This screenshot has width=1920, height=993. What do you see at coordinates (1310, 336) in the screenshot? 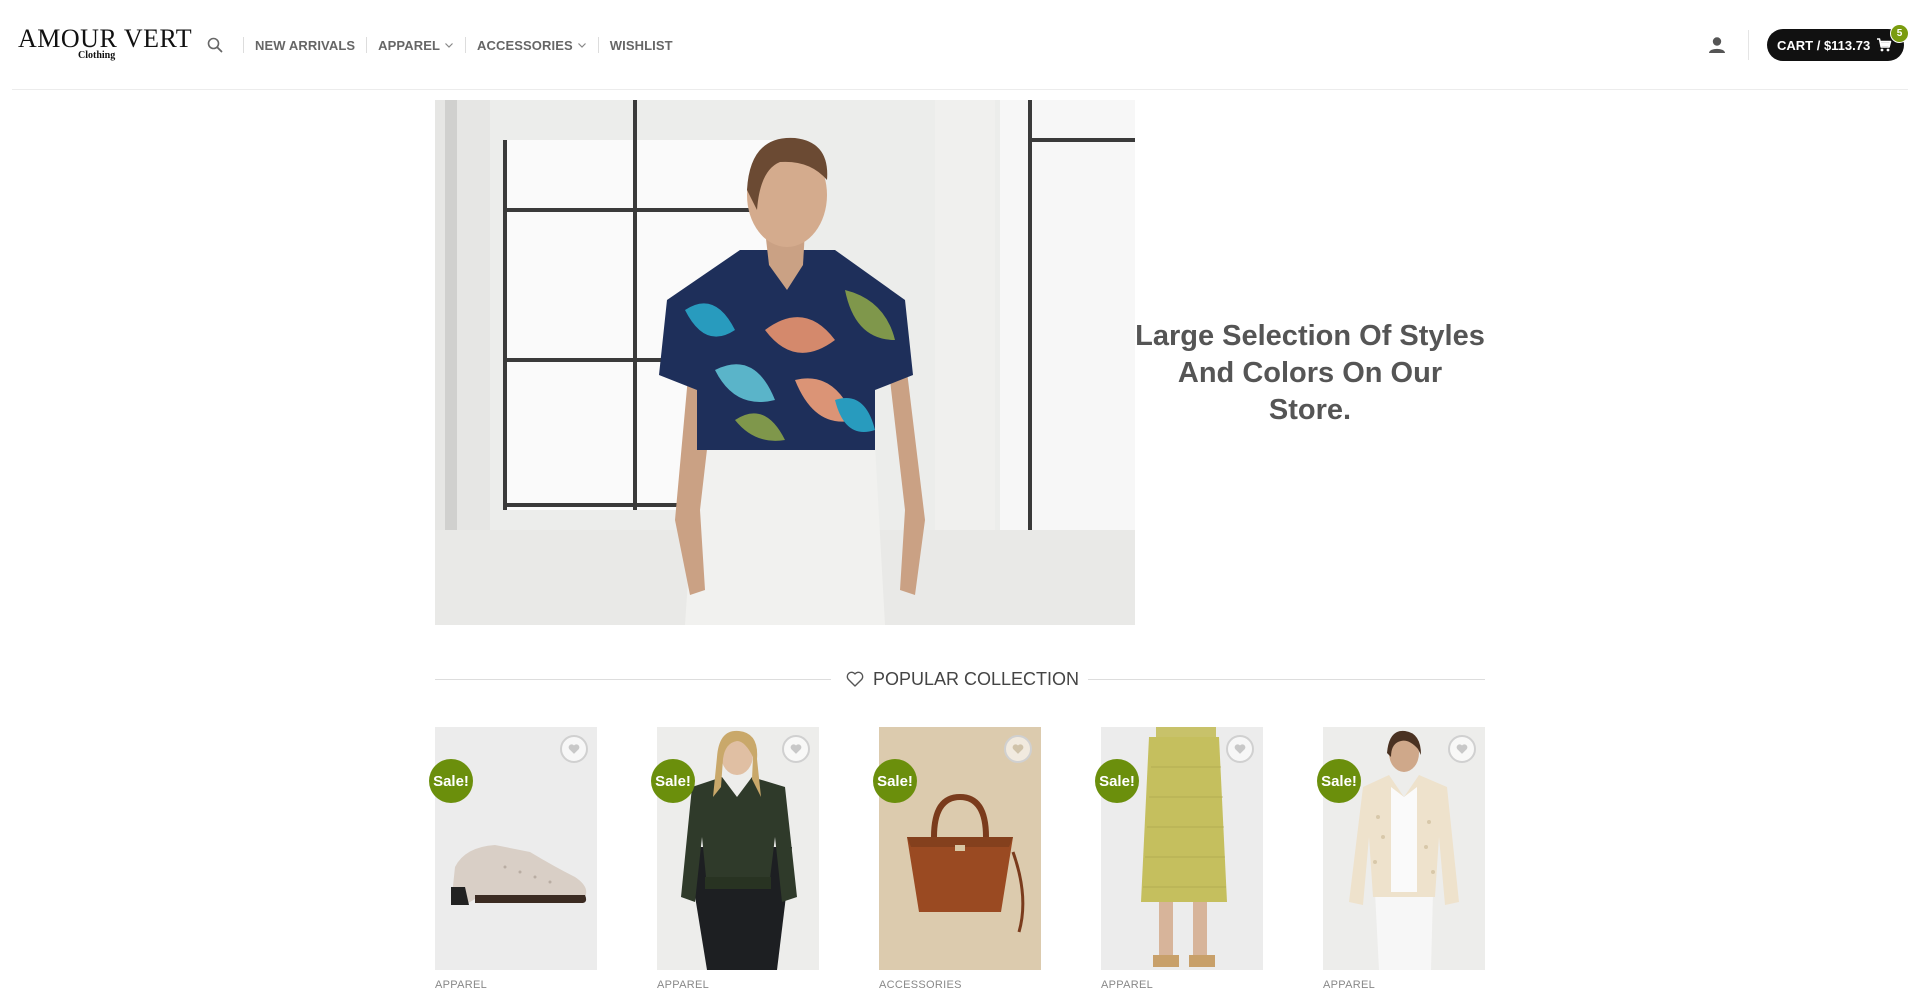
I see `hero-headline-line: Large Selection Of Styles` at bounding box center [1310, 336].